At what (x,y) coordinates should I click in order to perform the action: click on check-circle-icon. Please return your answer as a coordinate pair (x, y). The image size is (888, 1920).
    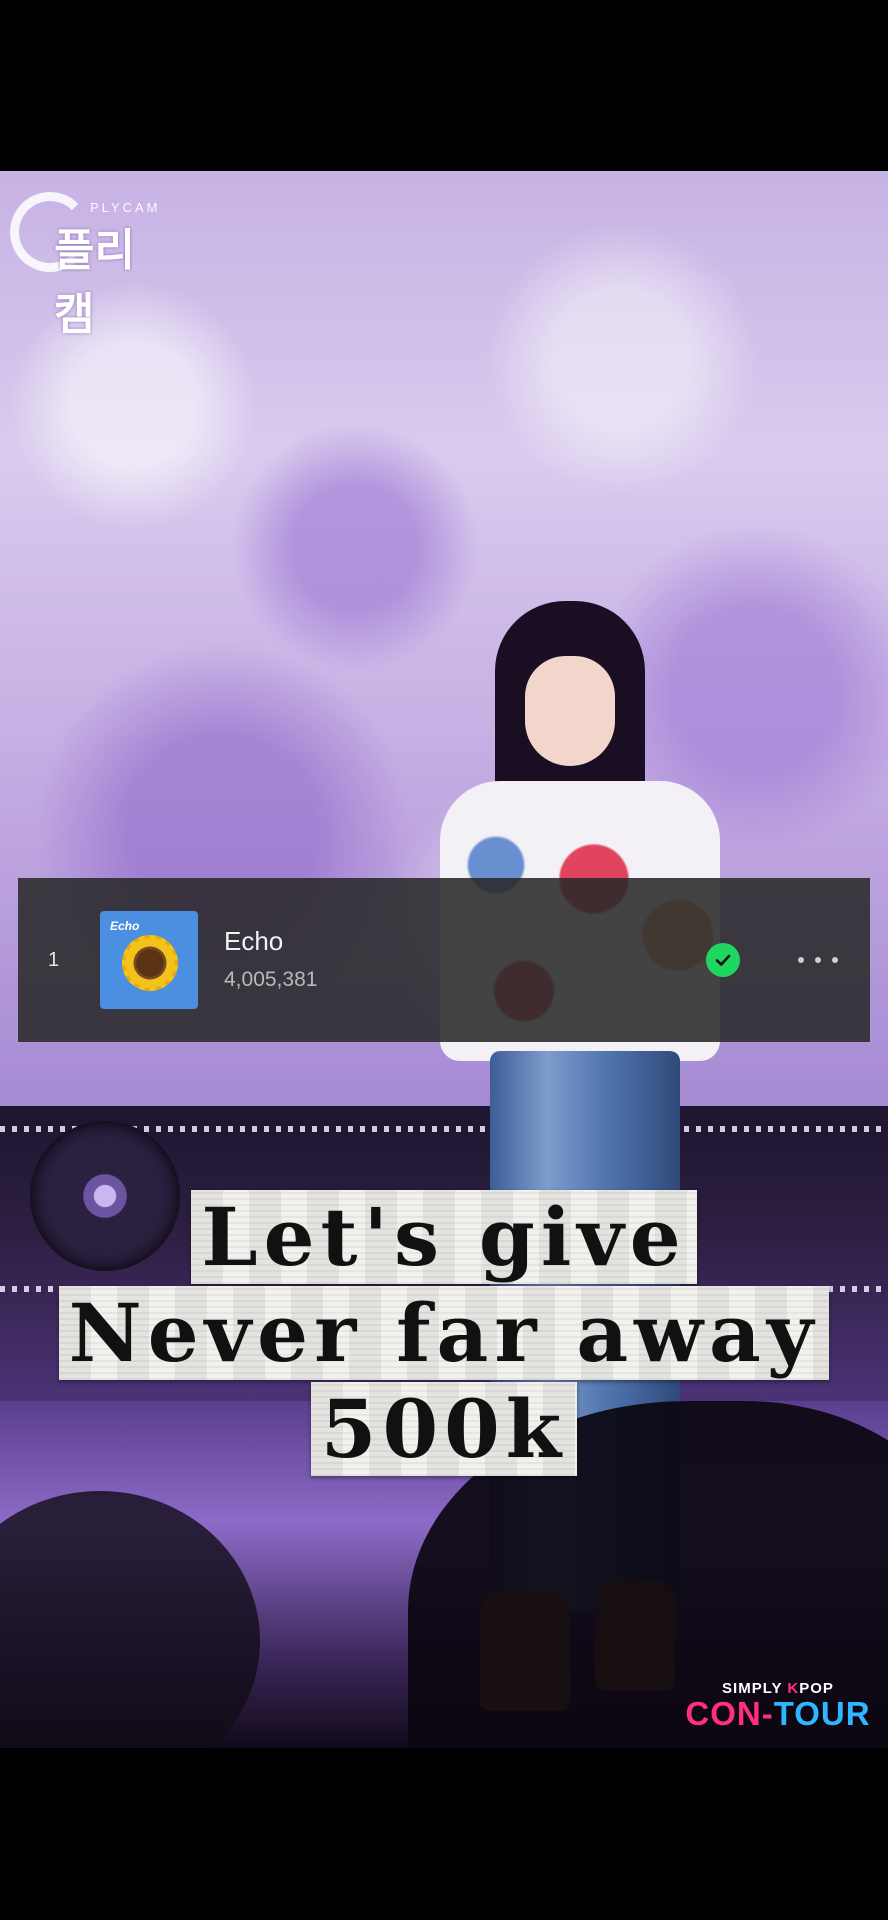
    Looking at the image, I should click on (723, 960).